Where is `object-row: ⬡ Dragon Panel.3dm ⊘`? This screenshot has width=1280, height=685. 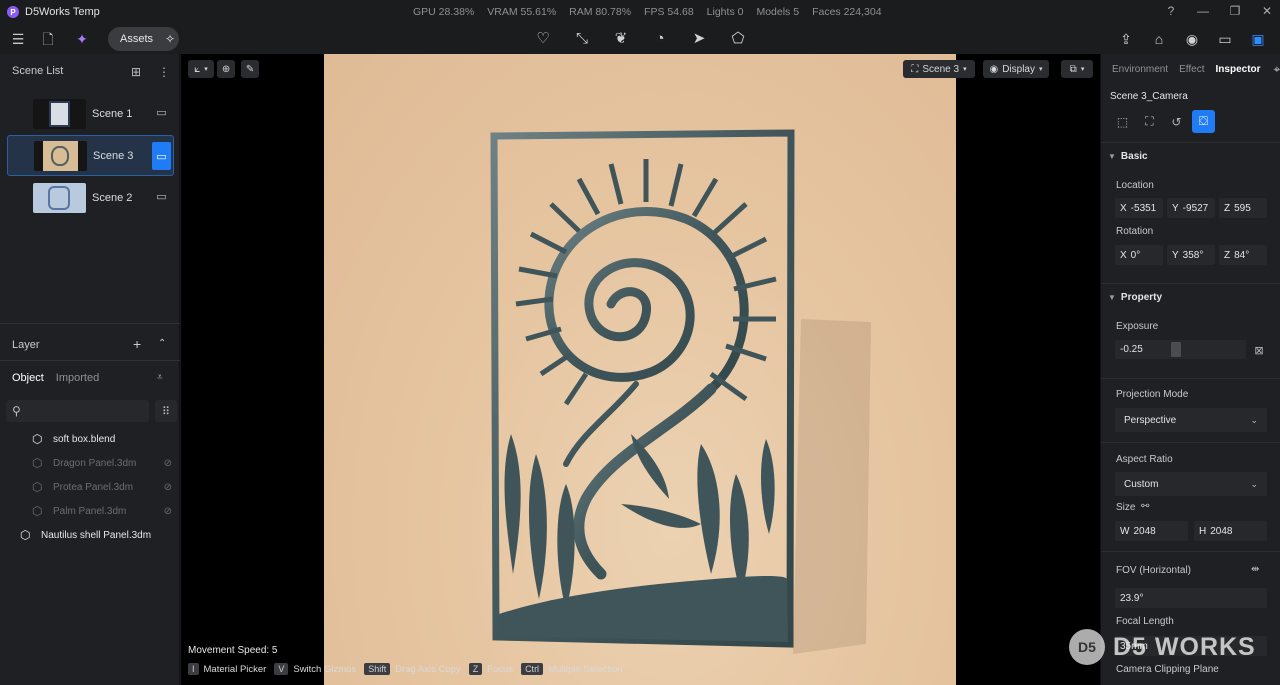
object-row: ⬡ Dragon Panel.3dm ⊘ is located at coordinates (99, 463).